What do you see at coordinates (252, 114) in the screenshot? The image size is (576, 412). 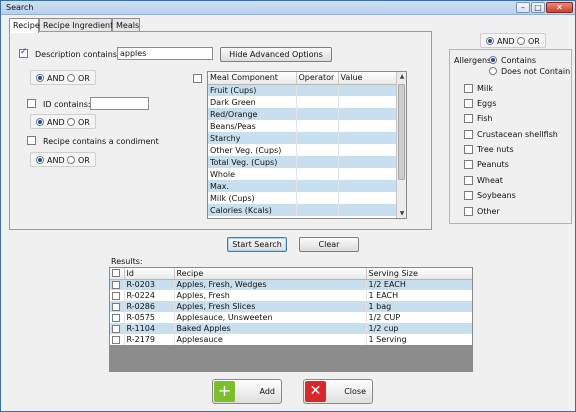 I see `grid-cell: Red/Orange` at bounding box center [252, 114].